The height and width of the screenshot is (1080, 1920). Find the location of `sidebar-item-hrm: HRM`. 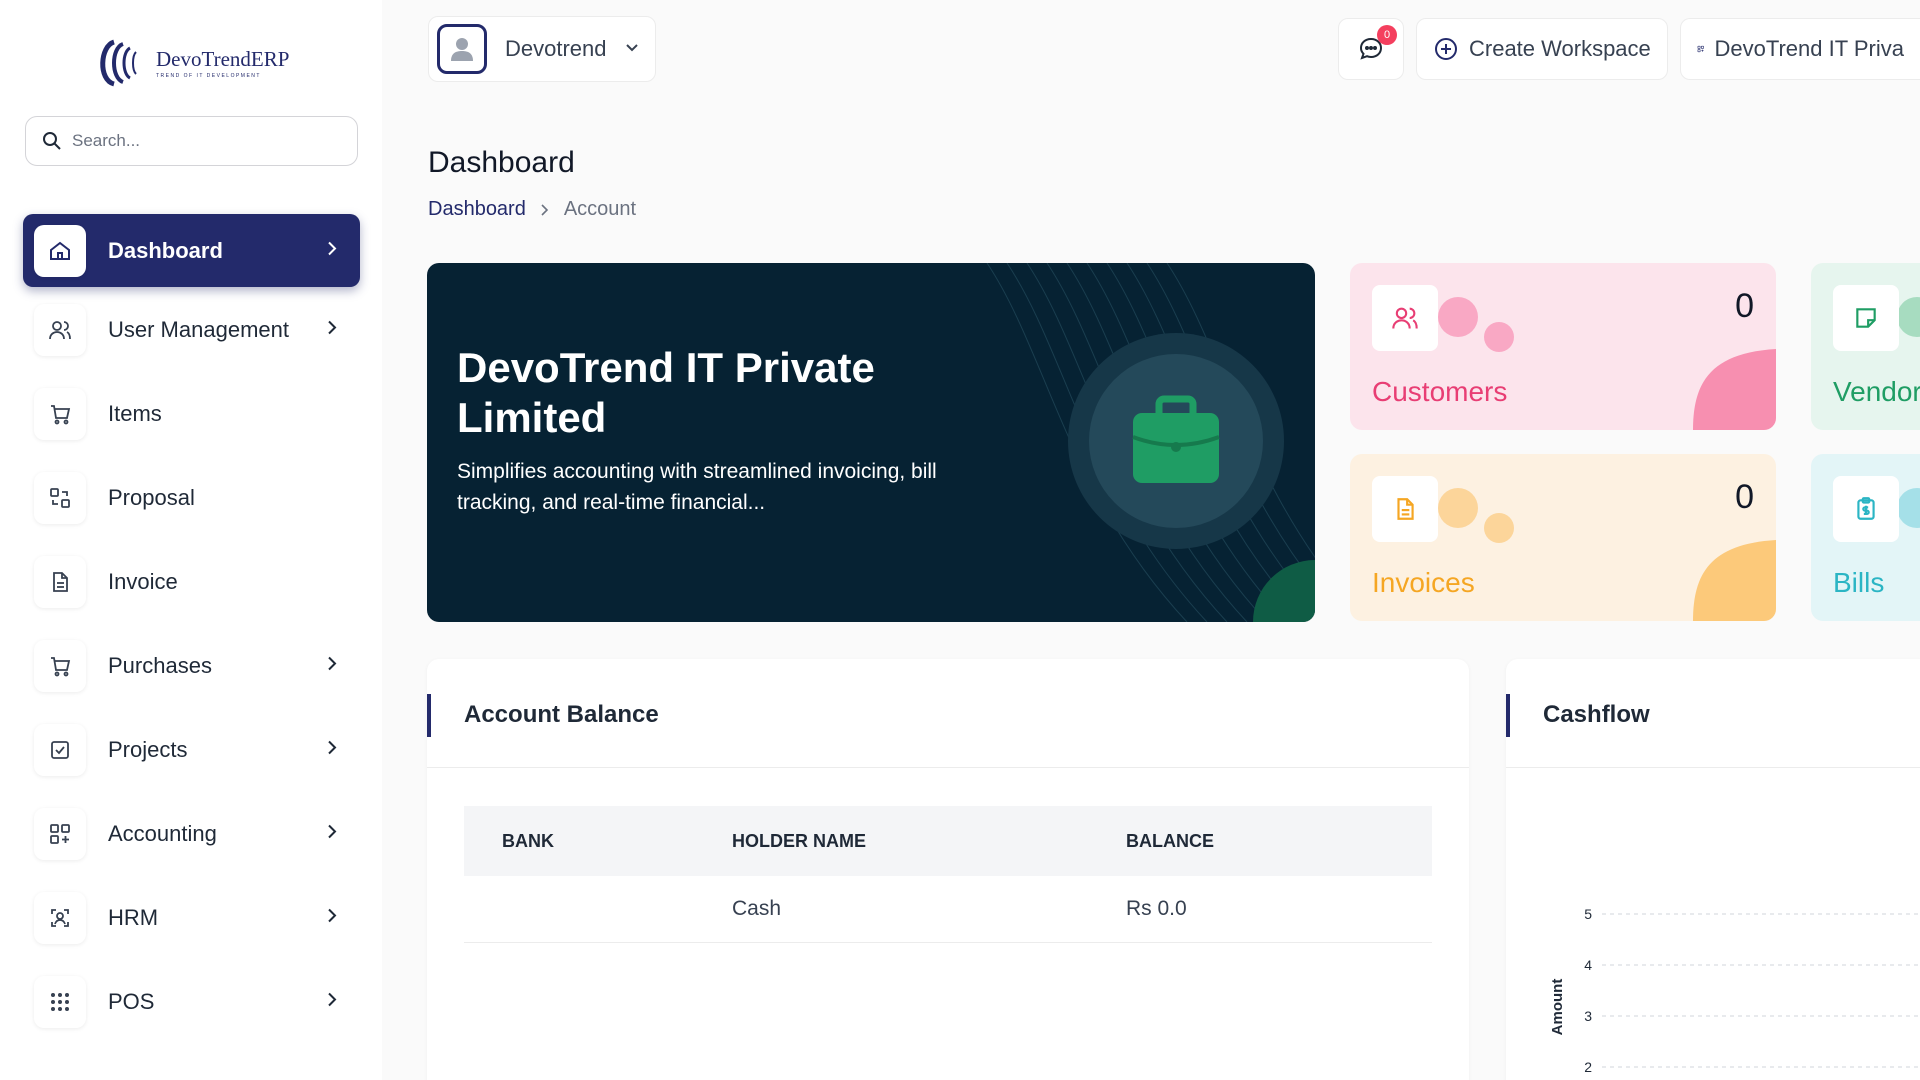

sidebar-item-hrm: HRM is located at coordinates (191, 918).